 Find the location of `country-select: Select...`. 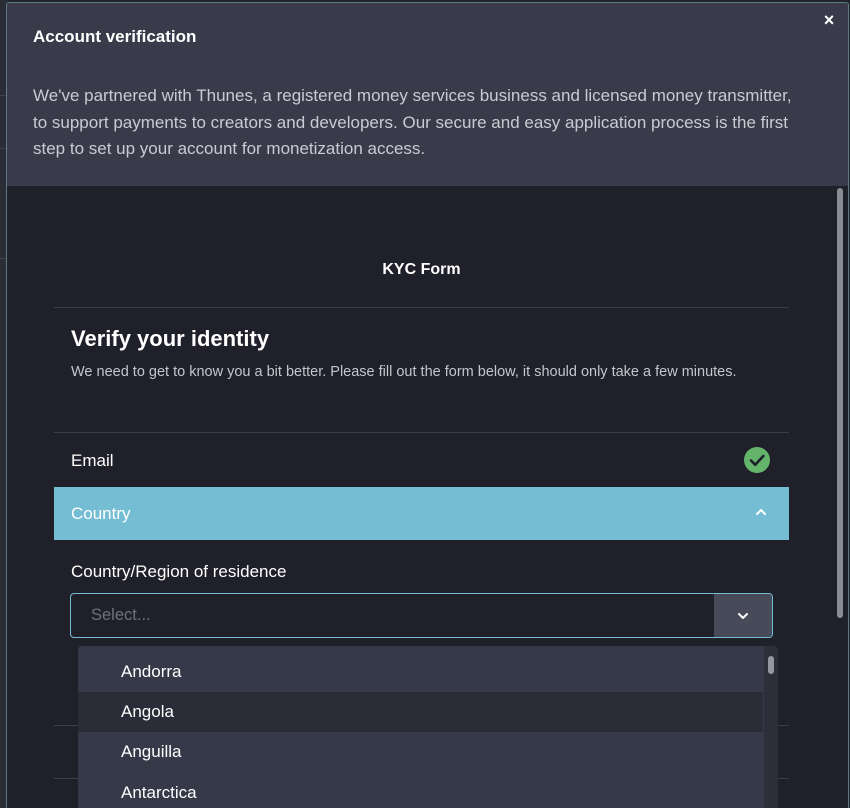

country-select: Select... is located at coordinates (421, 615).